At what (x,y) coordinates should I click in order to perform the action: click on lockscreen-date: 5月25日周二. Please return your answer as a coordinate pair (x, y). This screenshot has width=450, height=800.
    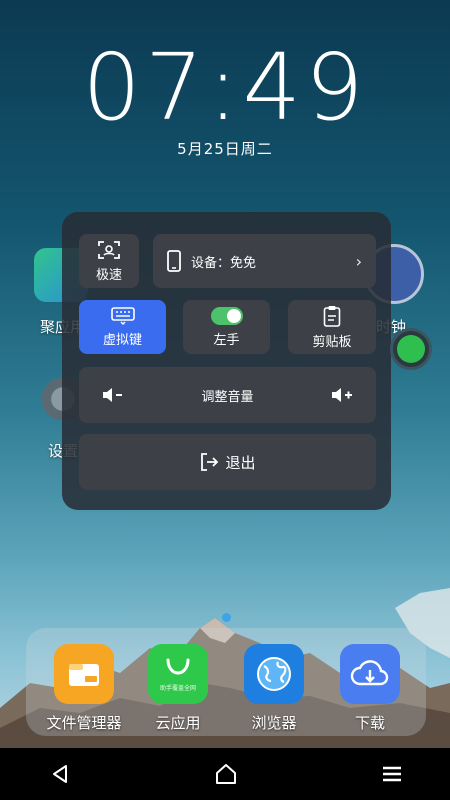
    Looking at the image, I should click on (225, 149).